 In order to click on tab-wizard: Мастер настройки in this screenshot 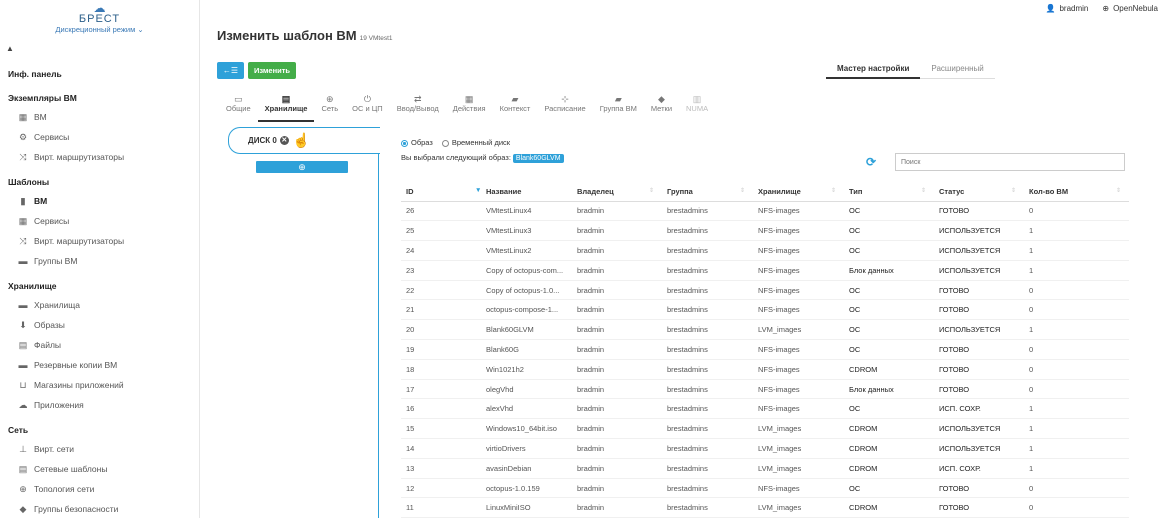, I will do `click(873, 70)`.